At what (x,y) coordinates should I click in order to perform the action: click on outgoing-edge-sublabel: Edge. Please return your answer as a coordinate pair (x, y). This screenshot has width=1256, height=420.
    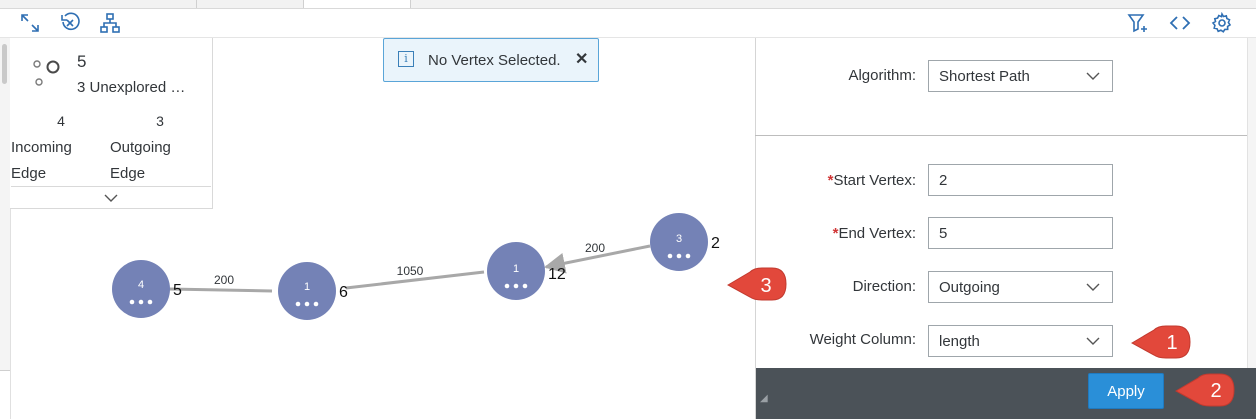
    Looking at the image, I should click on (128, 173).